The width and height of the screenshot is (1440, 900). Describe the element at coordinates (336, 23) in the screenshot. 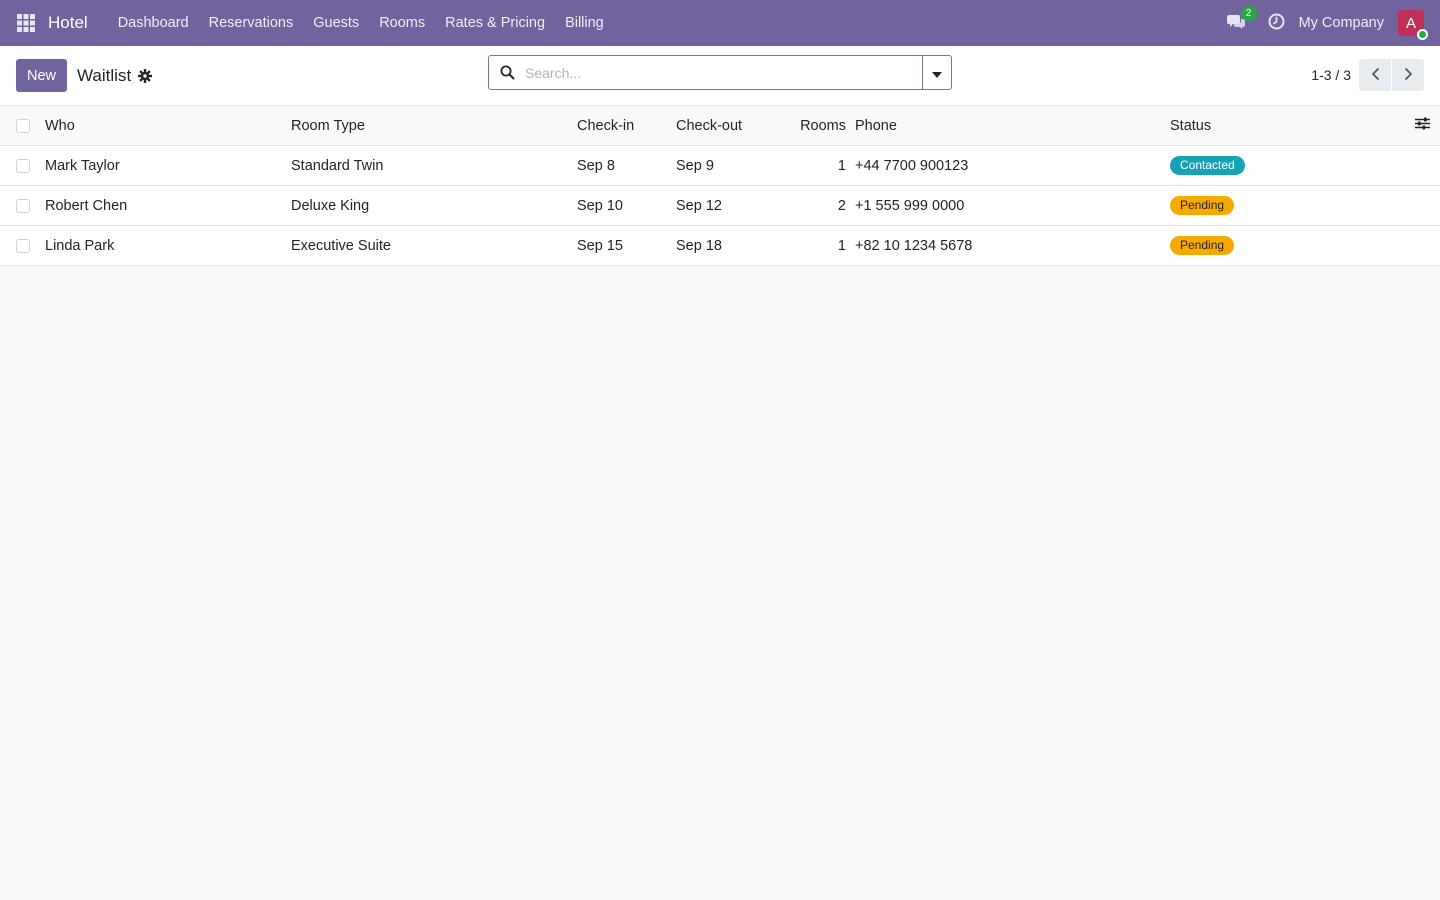

I see `menu-item-guests: Guests` at that location.